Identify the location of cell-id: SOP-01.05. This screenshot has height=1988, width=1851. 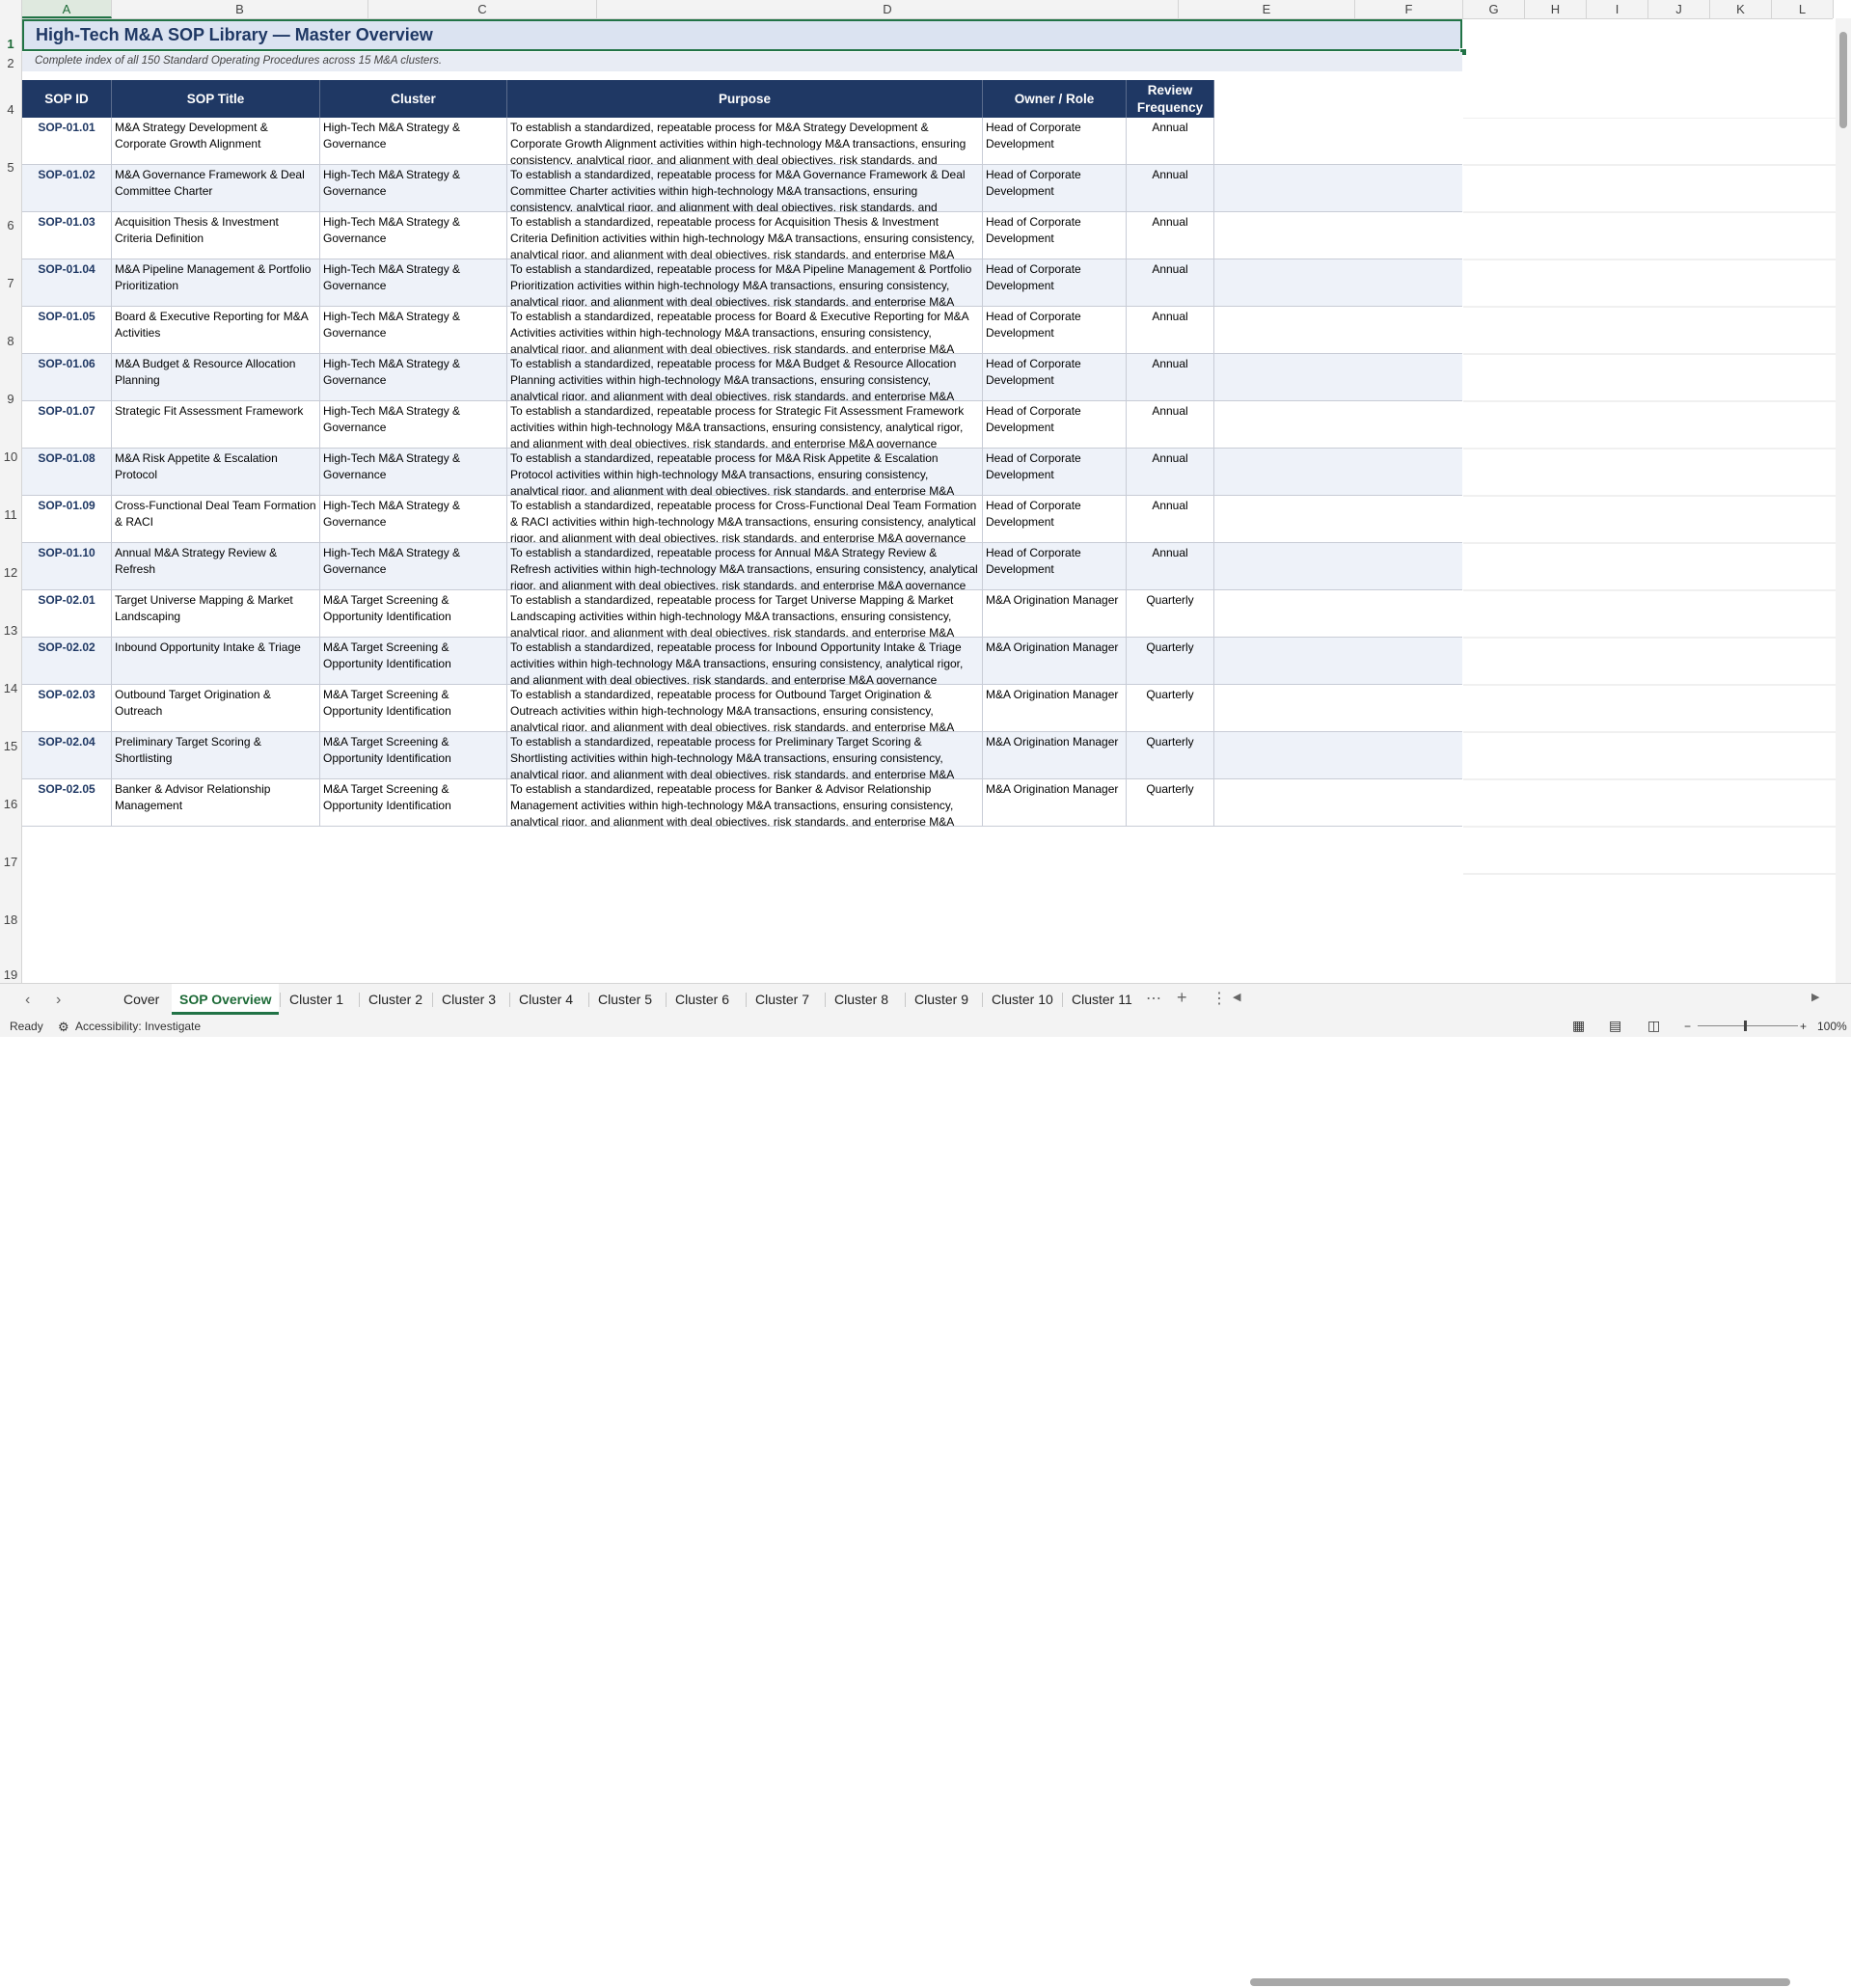
(67, 330).